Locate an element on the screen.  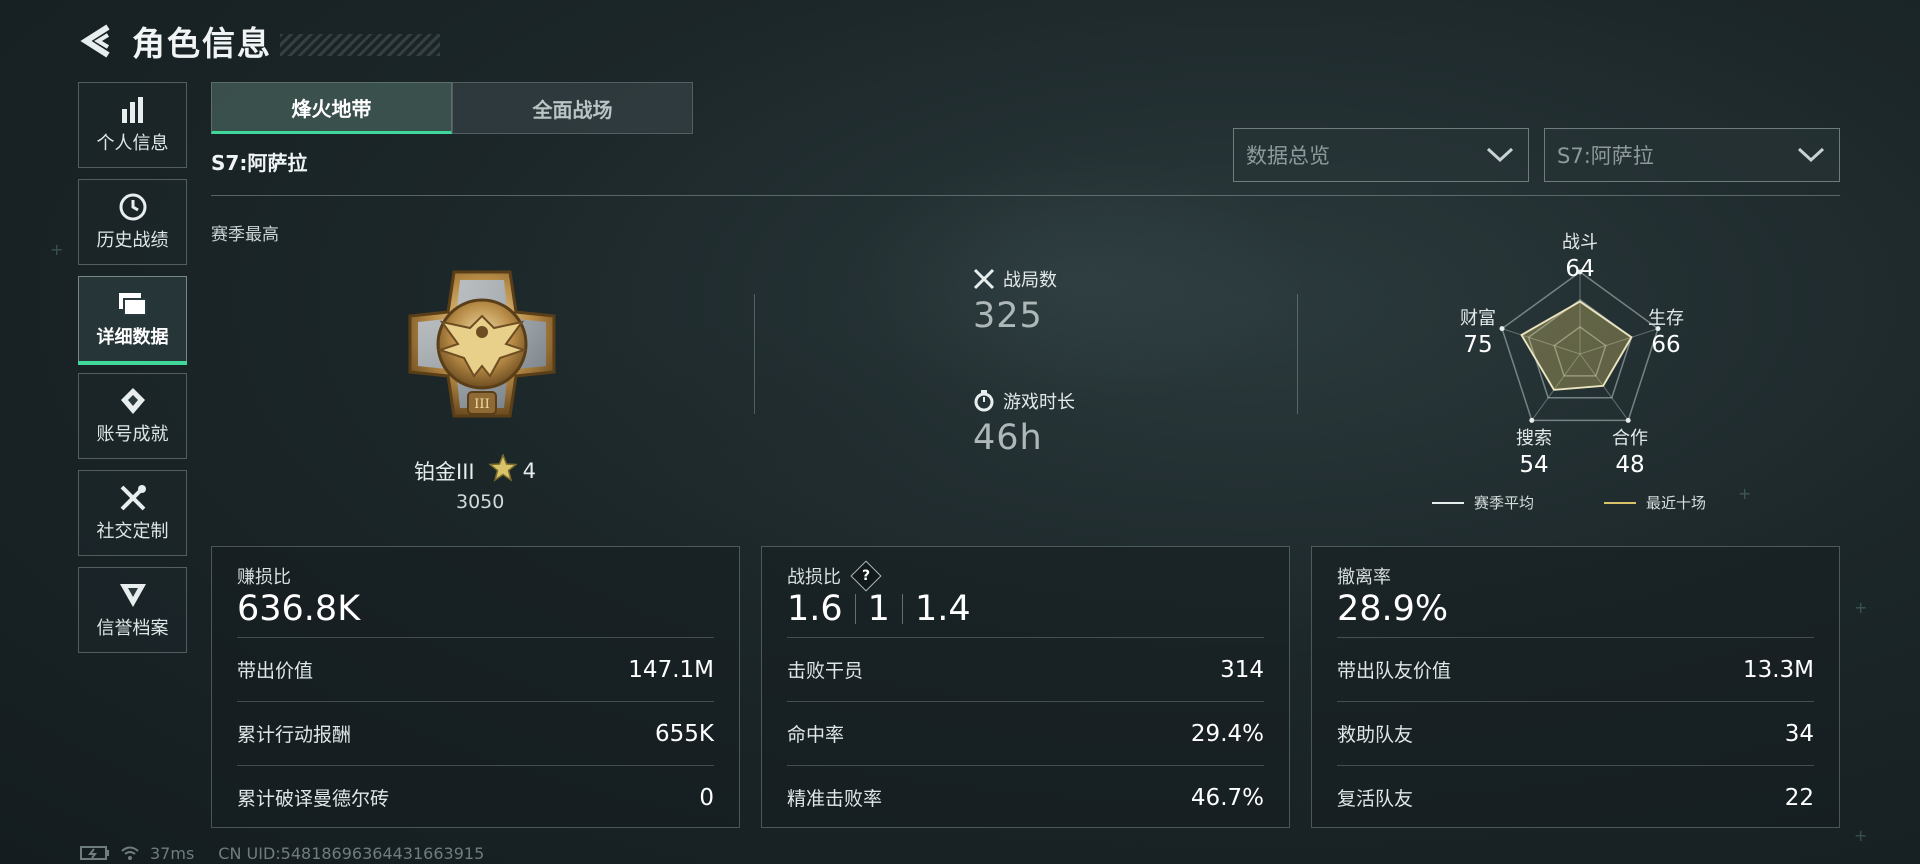
kd-value: 1 is located at coordinates (878, 609).